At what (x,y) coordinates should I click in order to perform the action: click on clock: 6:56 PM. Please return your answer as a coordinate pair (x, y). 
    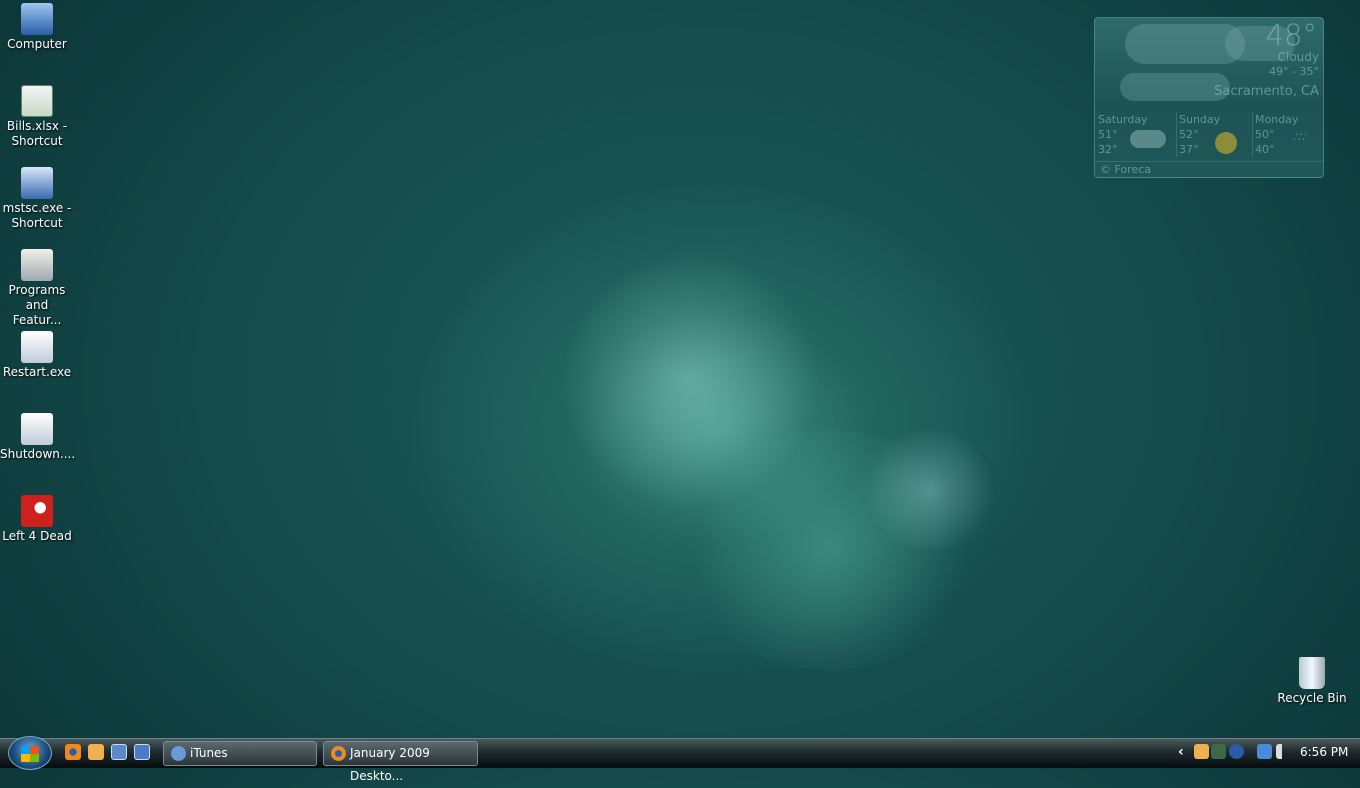
    Looking at the image, I should click on (1324, 752).